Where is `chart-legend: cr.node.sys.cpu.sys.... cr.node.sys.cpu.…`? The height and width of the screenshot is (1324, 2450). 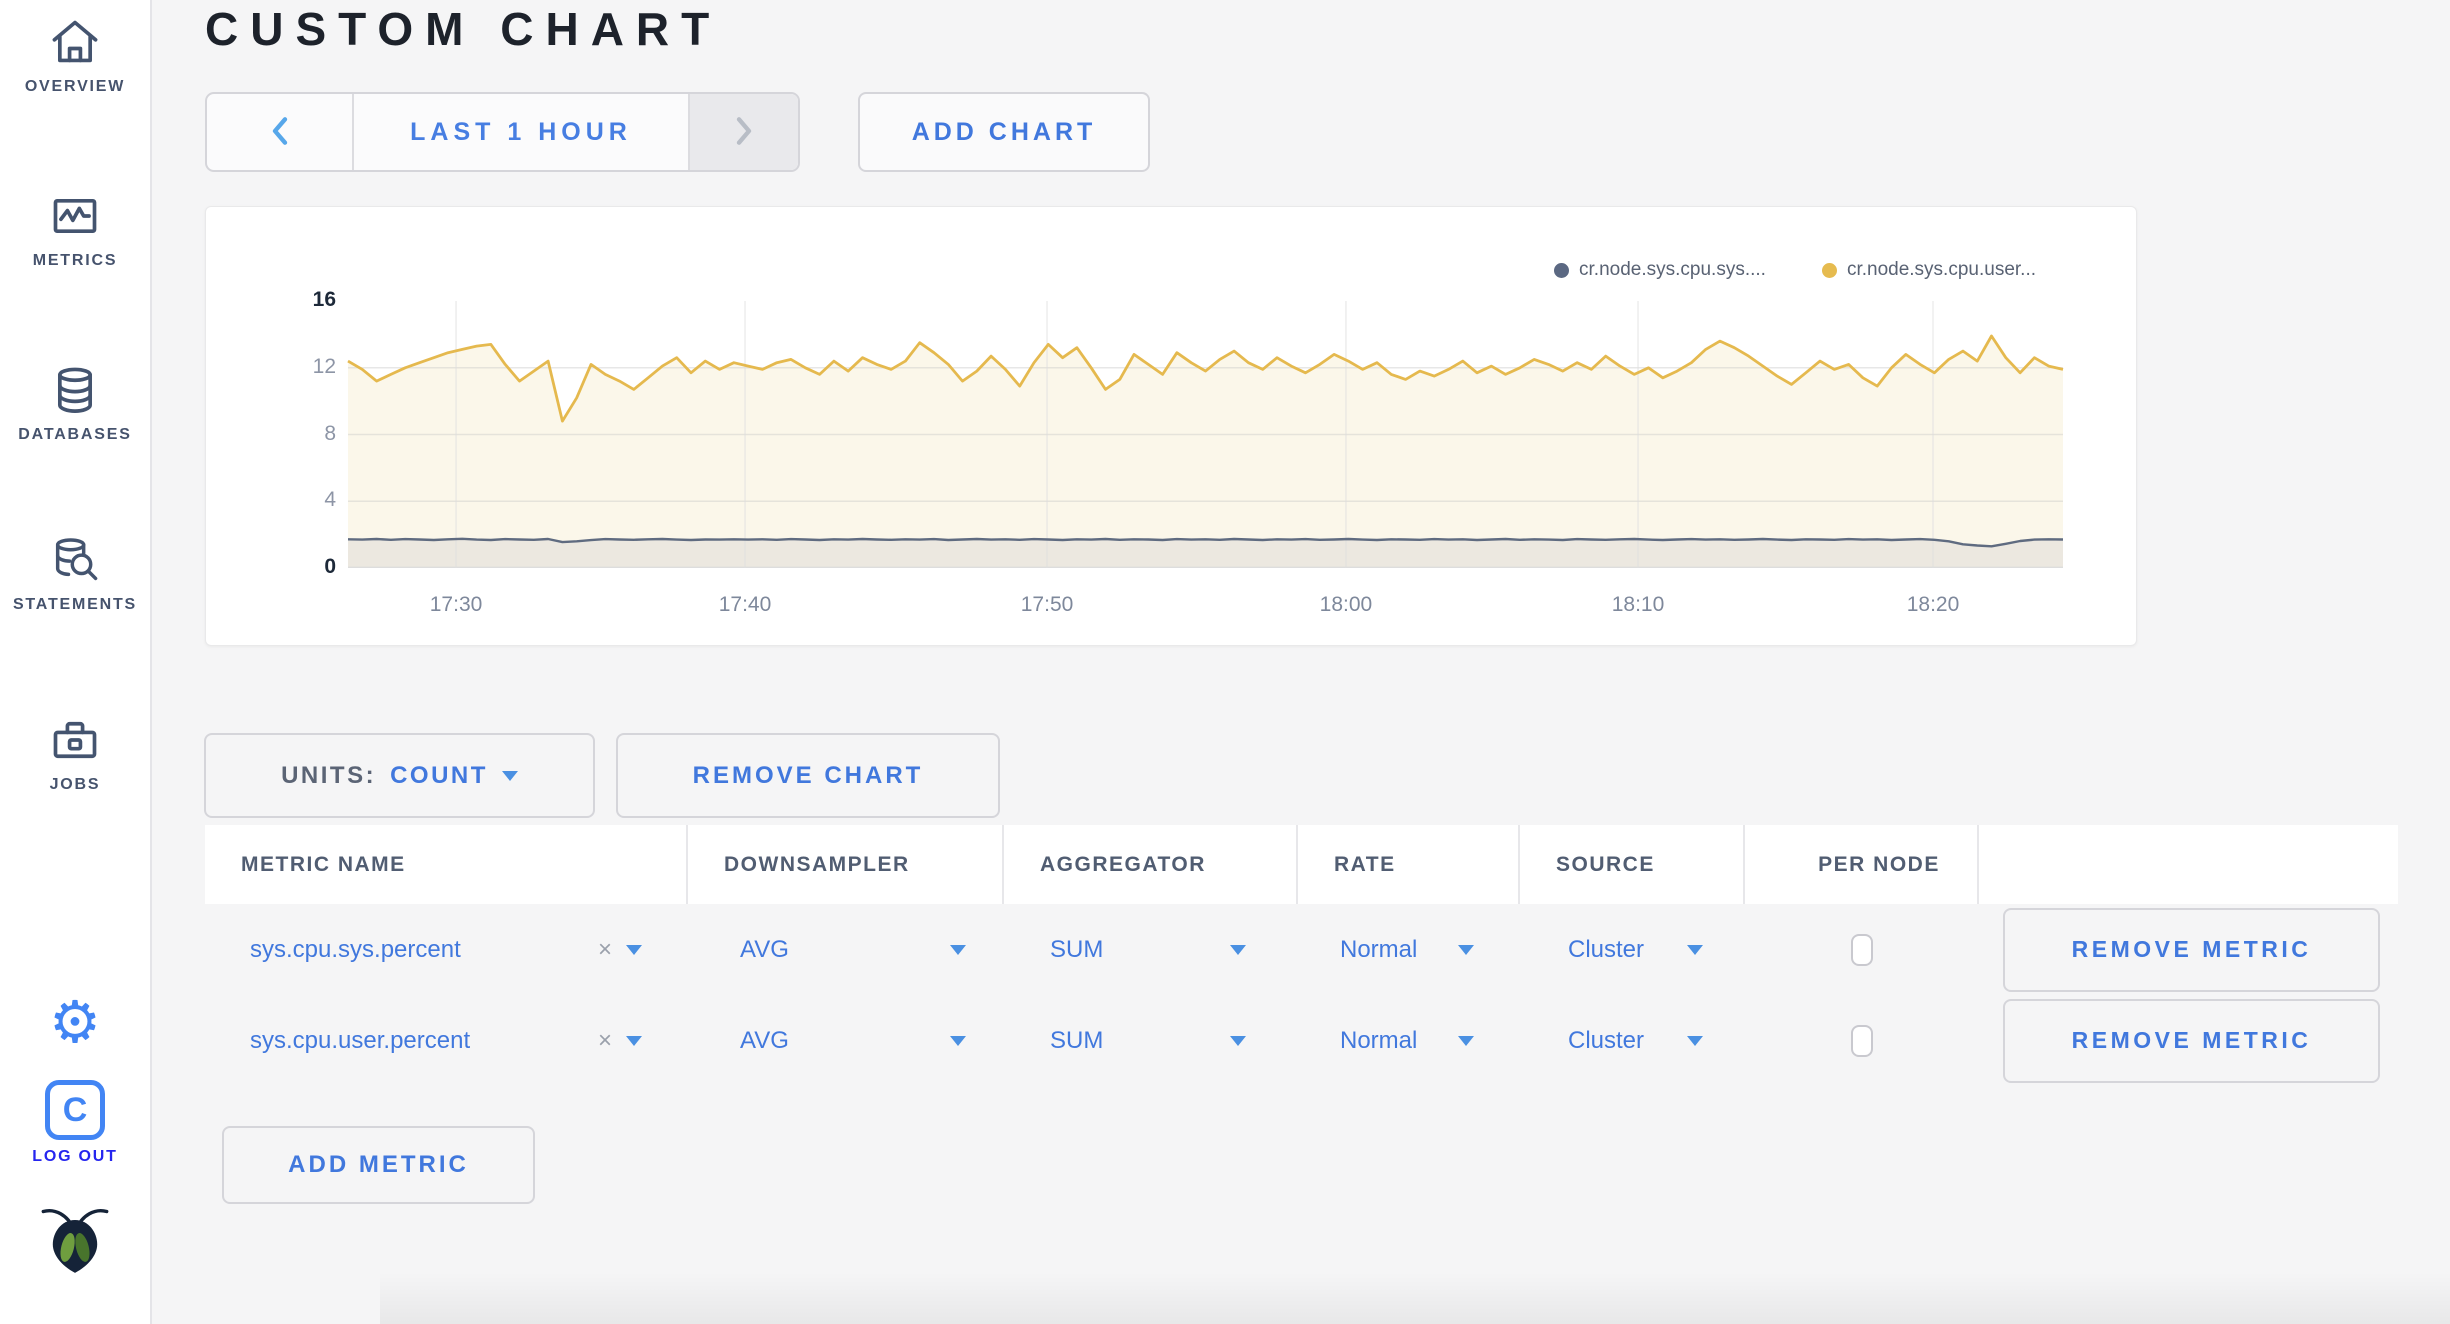
chart-legend: cr.node.sys.cpu.sys.... cr.node.sys.cpu.… is located at coordinates (1795, 270).